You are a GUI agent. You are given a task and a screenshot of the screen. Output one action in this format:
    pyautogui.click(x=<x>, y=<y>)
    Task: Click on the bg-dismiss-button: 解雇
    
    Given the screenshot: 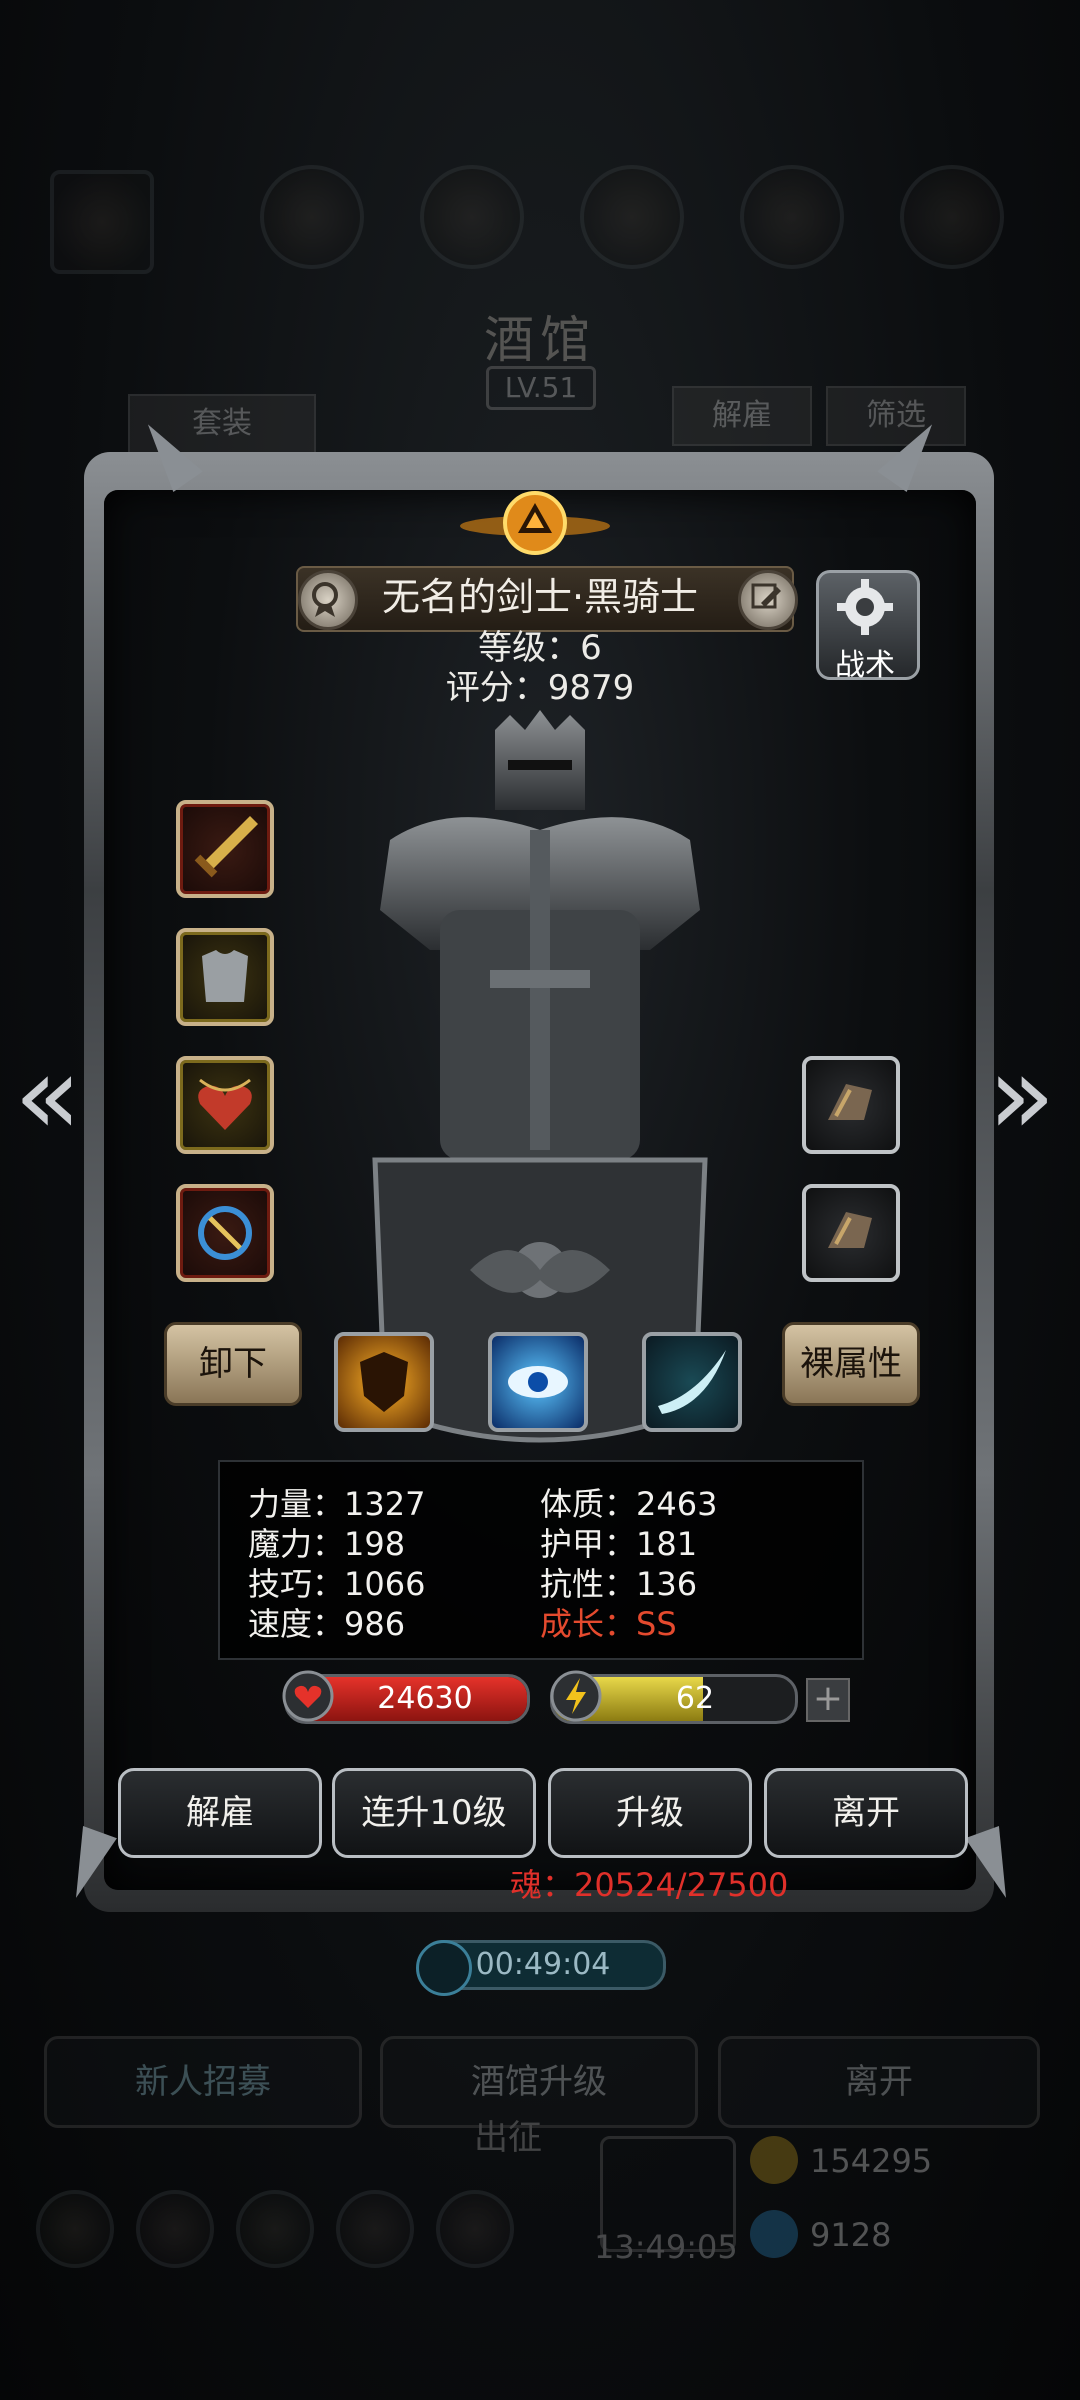 What is the action you would take?
    pyautogui.click(x=742, y=416)
    